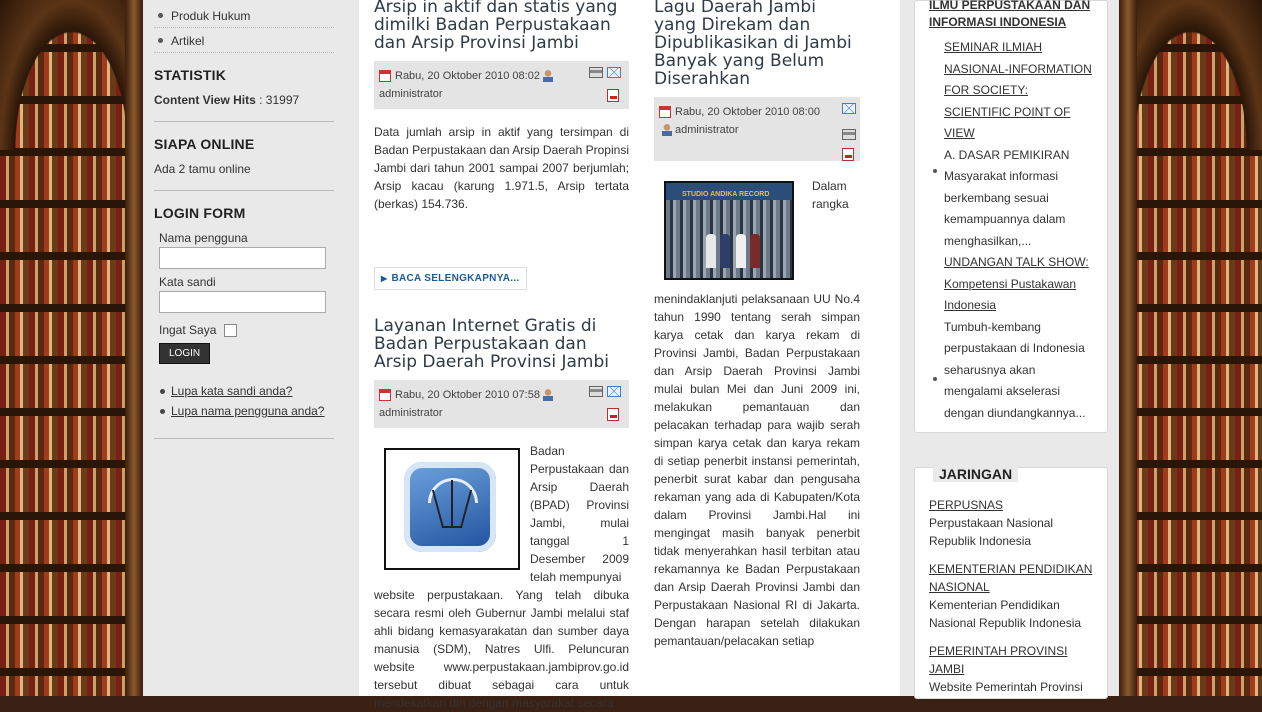 The image size is (1262, 712). What do you see at coordinates (966, 505) in the screenshot?
I see `network-link: PERPUSNAS` at bounding box center [966, 505].